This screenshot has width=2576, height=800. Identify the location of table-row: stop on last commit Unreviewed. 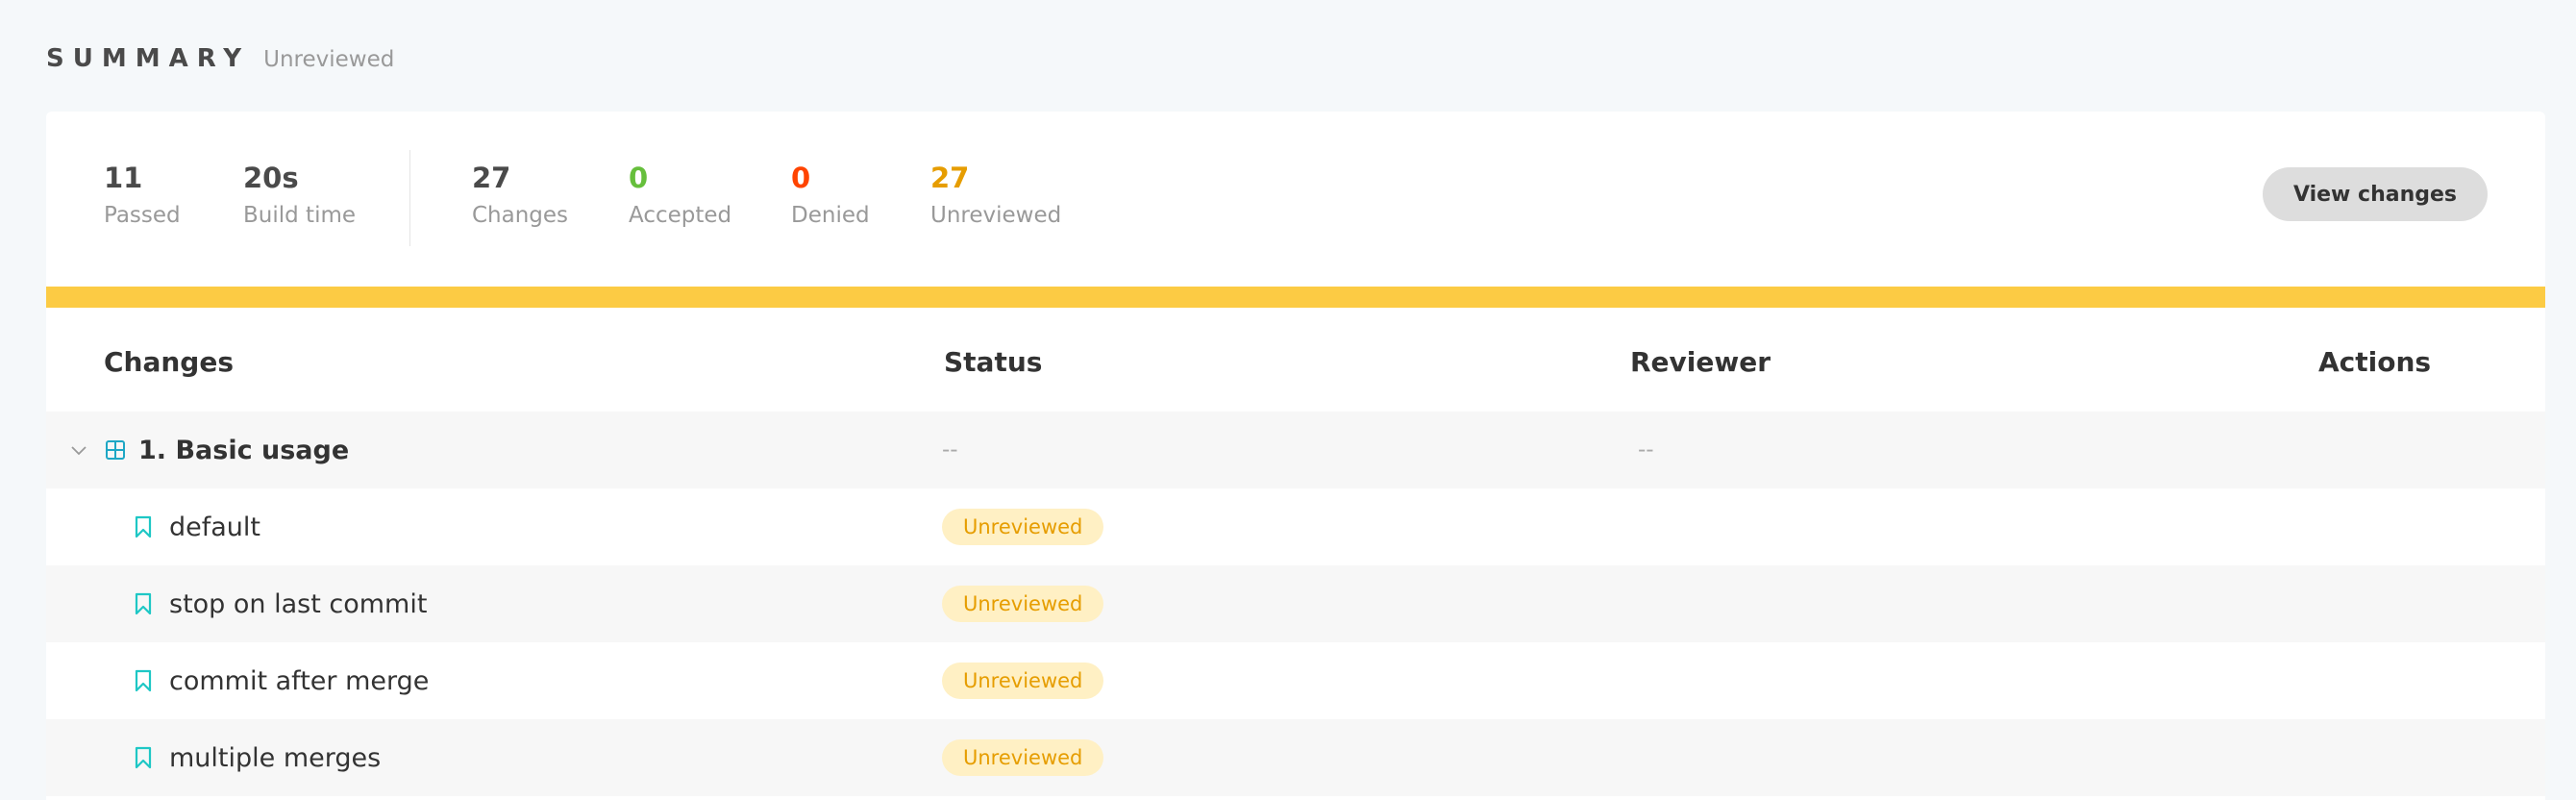
(1295, 603).